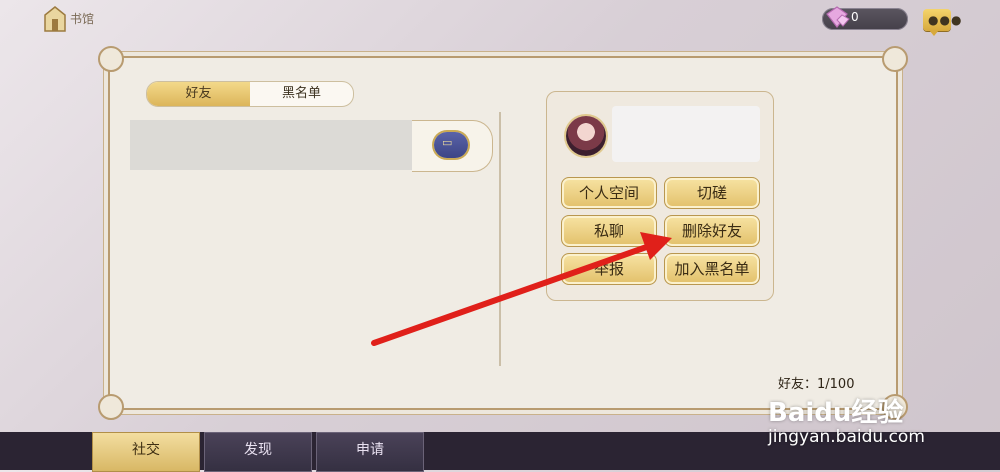  Describe the element at coordinates (686, 134) in the screenshot. I see `profile-name-redacted` at that location.